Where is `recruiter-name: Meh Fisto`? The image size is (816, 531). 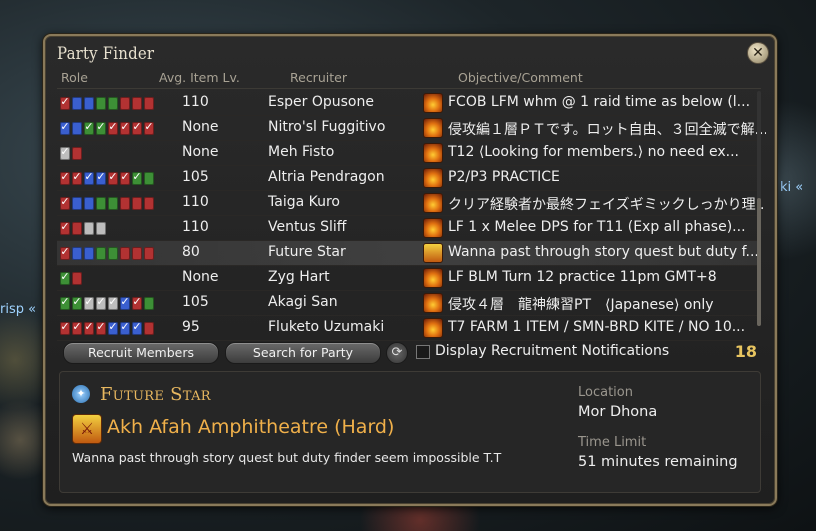 recruiter-name: Meh Fisto is located at coordinates (301, 152).